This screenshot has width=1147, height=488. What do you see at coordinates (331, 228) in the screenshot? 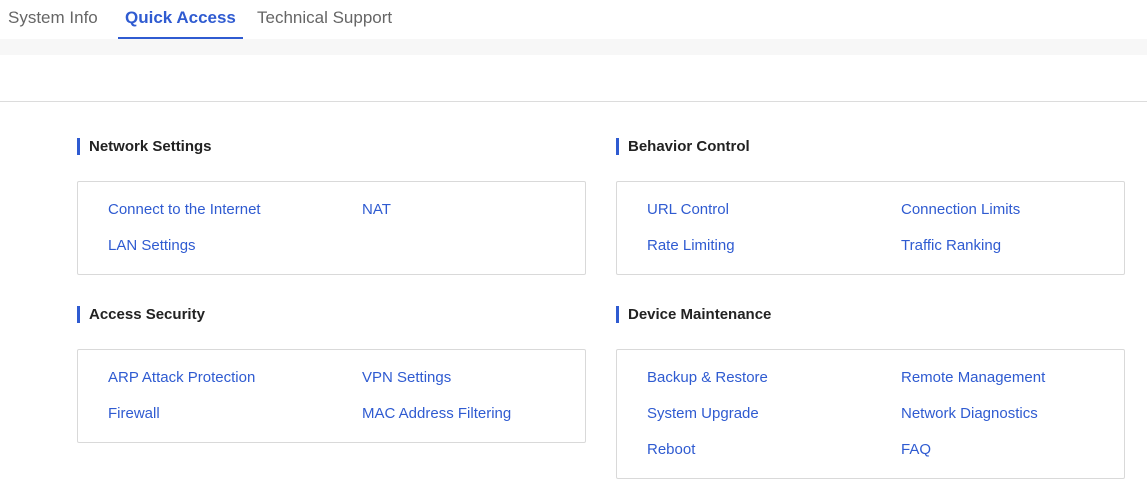
I see `network-settings-panel: Connect to the Internet NAT LAN Settings` at bounding box center [331, 228].